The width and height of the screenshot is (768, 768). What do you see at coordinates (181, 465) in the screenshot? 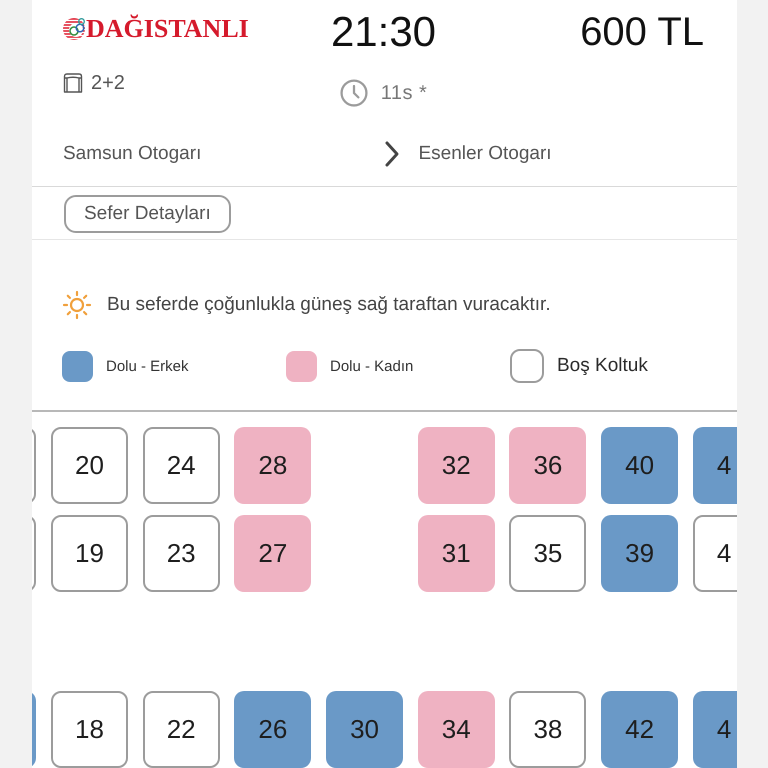
I see `seat: 24` at bounding box center [181, 465].